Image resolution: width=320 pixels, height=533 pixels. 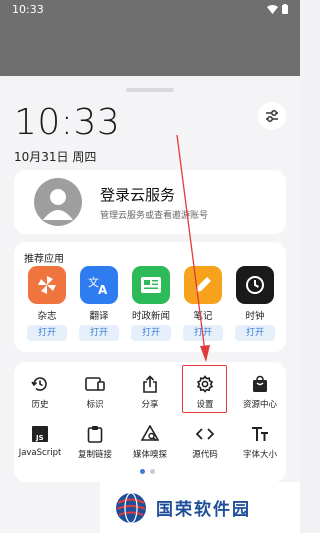 I want to click on app-label: 杂志, so click(x=47, y=316).